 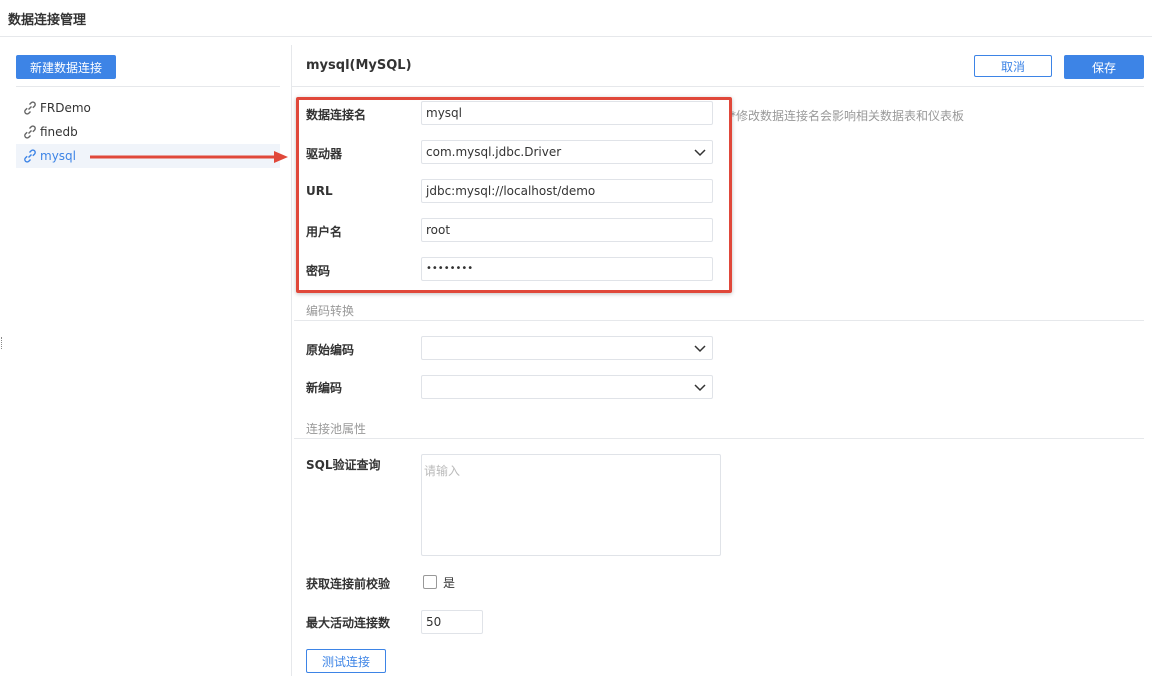 I want to click on window-title: 数据连接管理, so click(x=47, y=20).